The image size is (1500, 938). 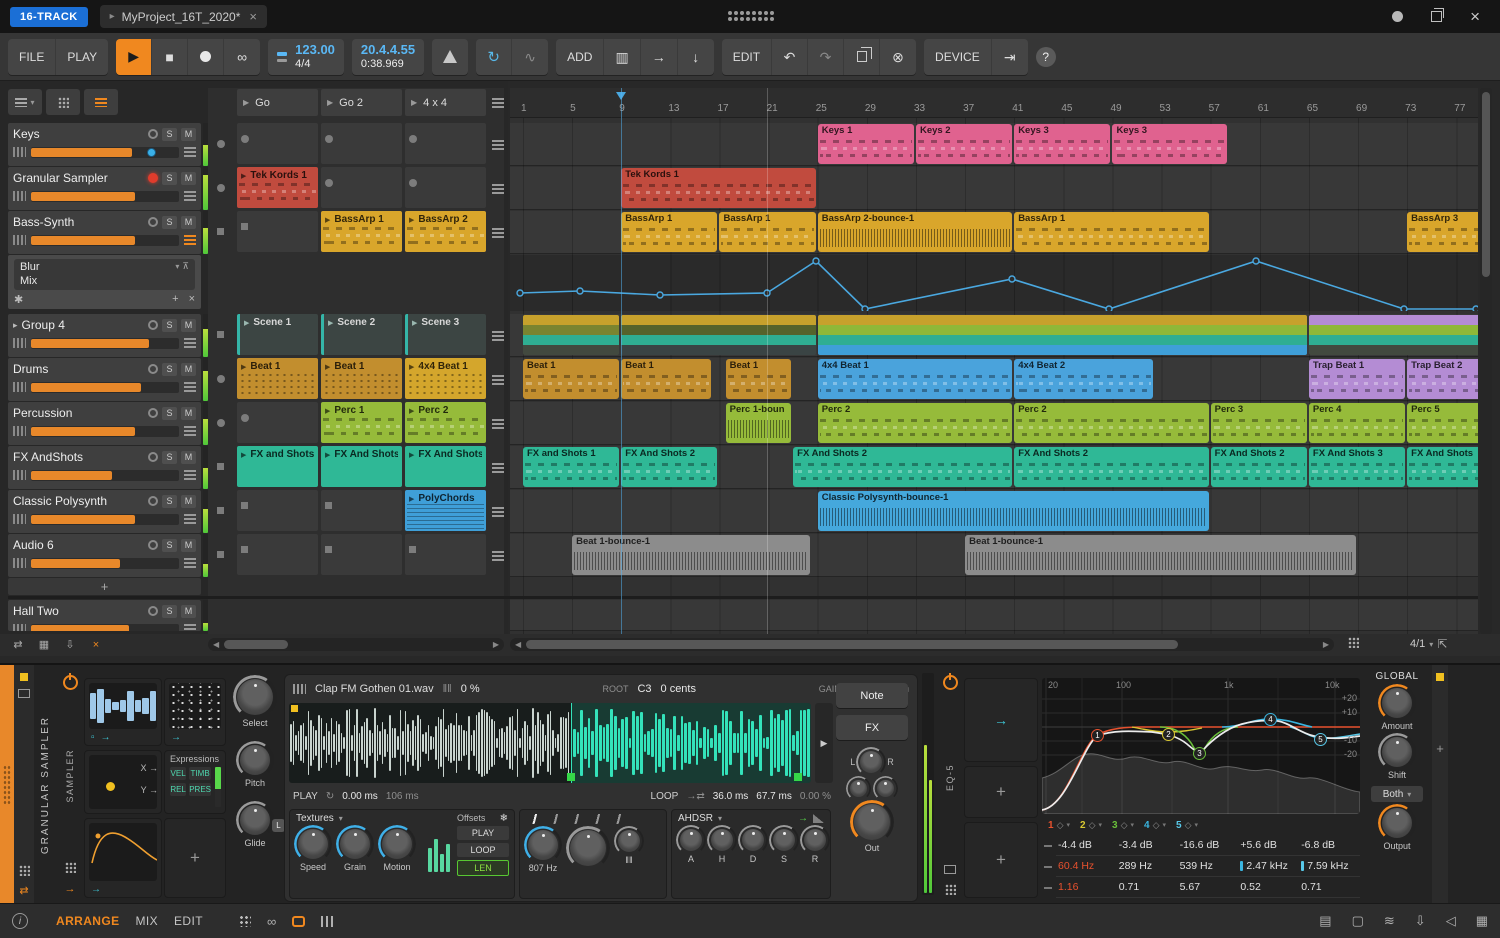 I want to click on arranger-clip: Perc 2, so click(x=915, y=423).